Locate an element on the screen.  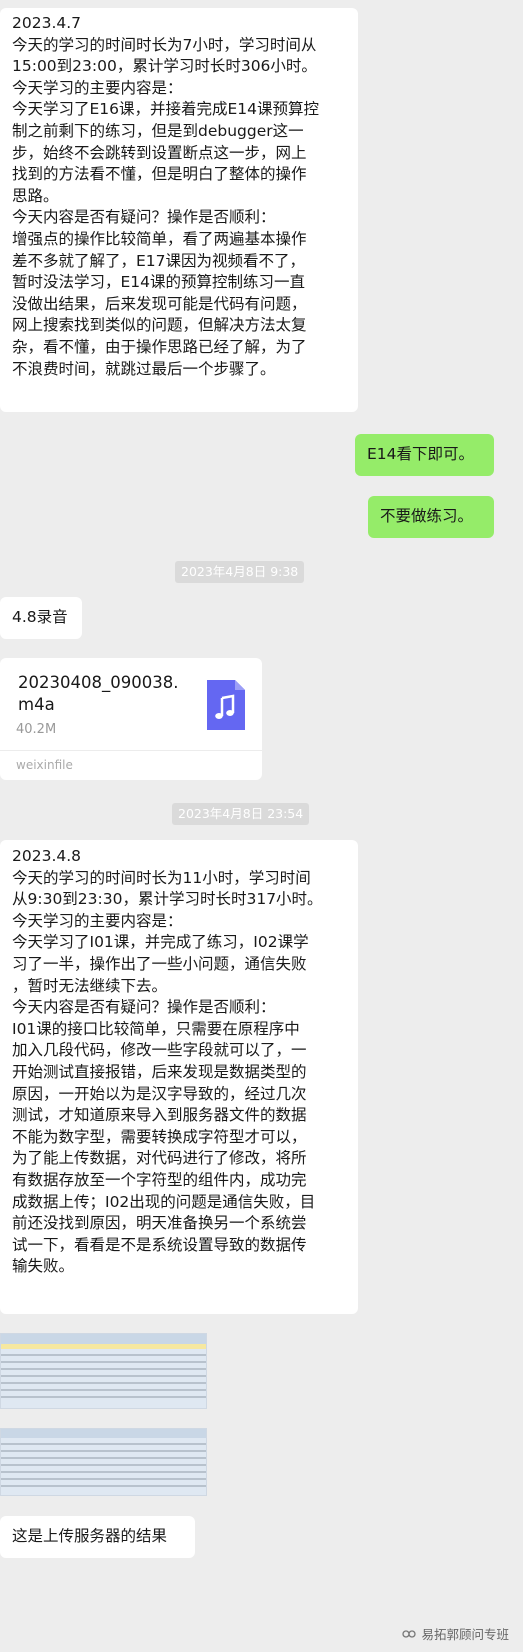
divider is located at coordinates (131, 750).